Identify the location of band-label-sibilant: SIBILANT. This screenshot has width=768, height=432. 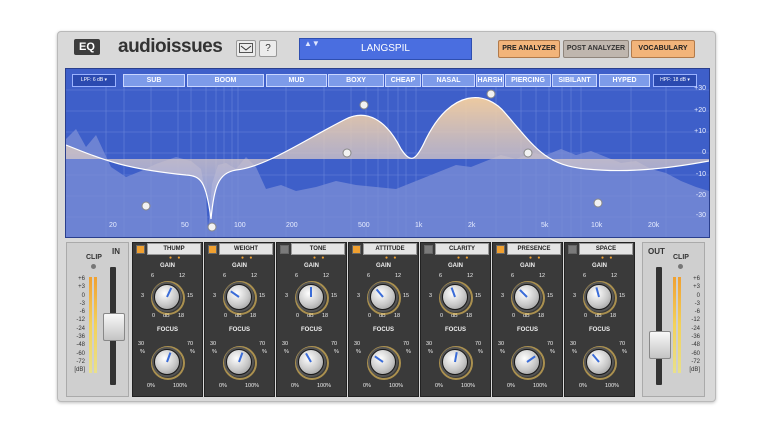
(574, 80).